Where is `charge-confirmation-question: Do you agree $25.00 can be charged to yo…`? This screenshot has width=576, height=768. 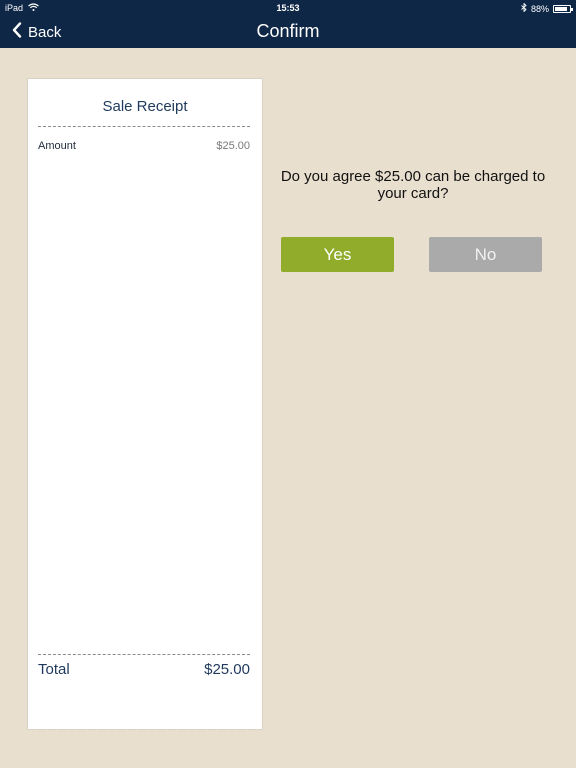
charge-confirmation-question: Do you agree $25.00 can be charged to yo… is located at coordinates (413, 185).